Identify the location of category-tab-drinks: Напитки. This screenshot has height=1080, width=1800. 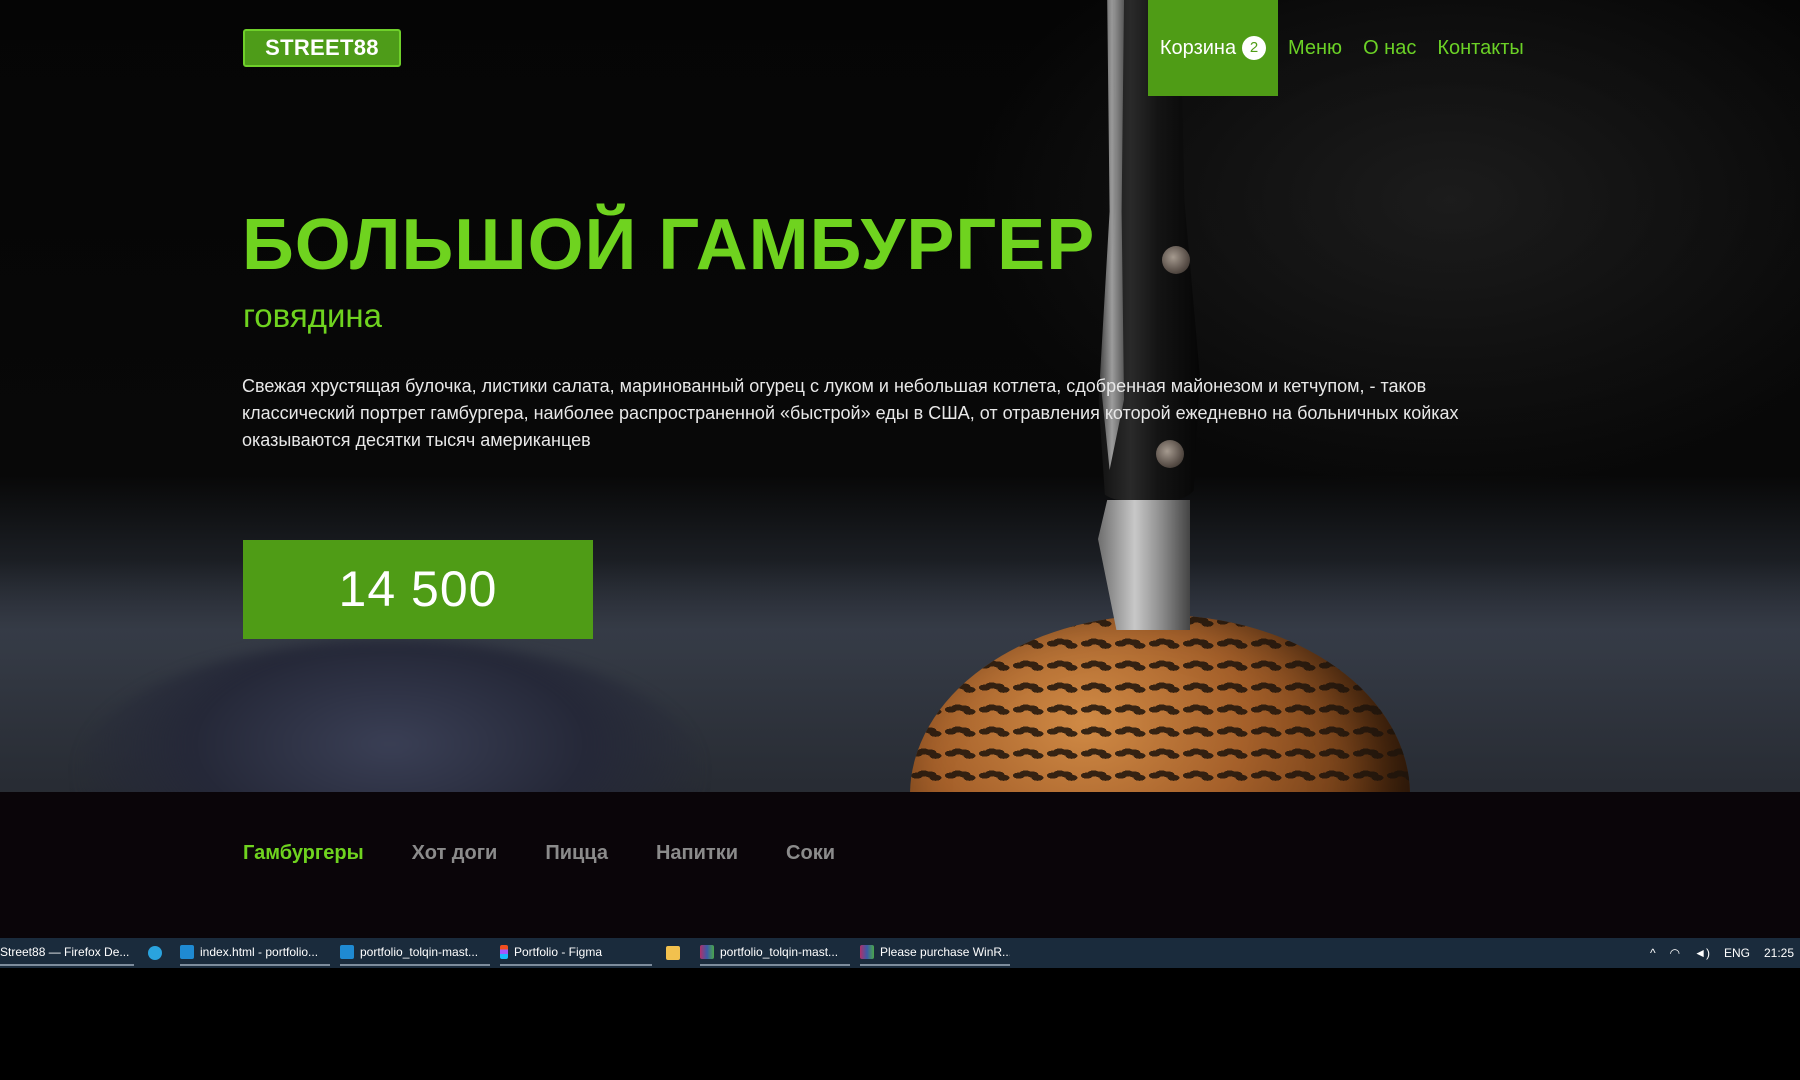
(697, 853).